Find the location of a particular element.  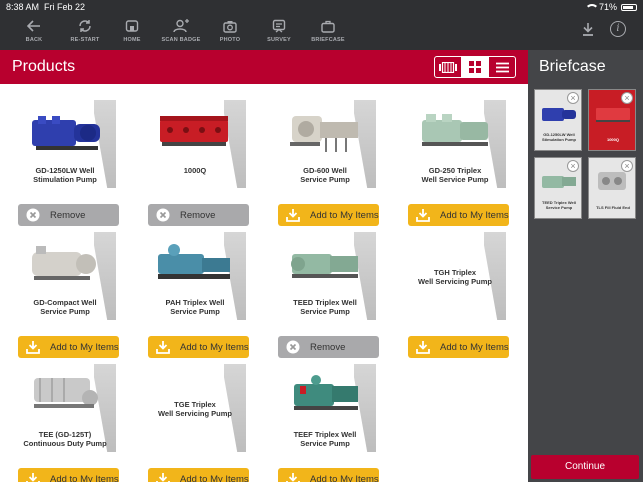

toolbar-label: SURVEY is located at coordinates (279, 40).